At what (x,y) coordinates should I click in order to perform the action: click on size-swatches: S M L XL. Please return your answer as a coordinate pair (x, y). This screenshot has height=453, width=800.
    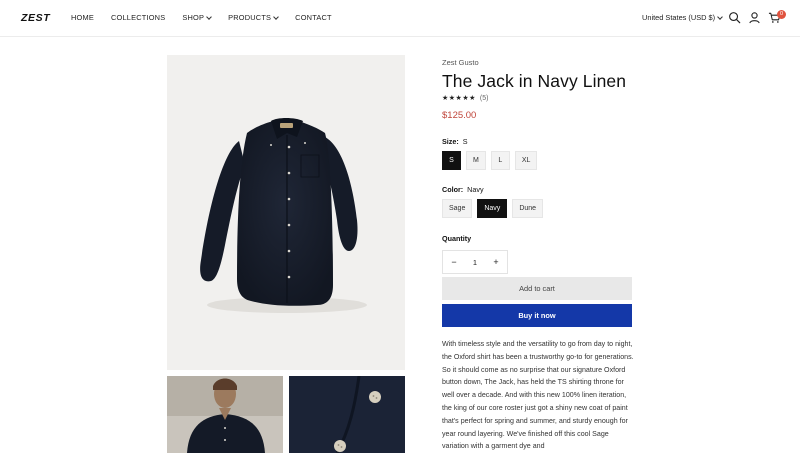
    Looking at the image, I should click on (492, 160).